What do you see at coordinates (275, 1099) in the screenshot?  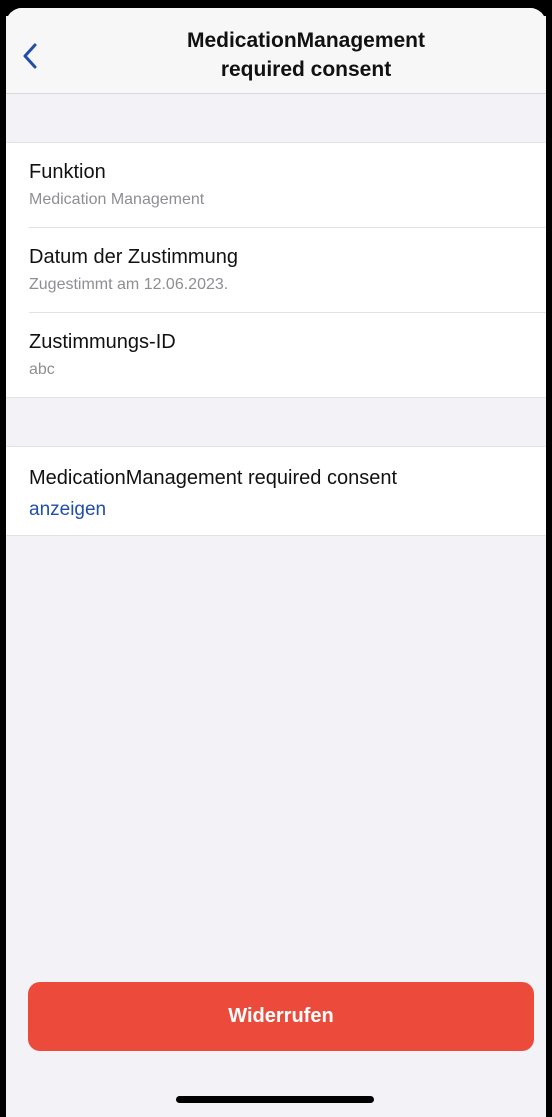 I see `home-indicator` at bounding box center [275, 1099].